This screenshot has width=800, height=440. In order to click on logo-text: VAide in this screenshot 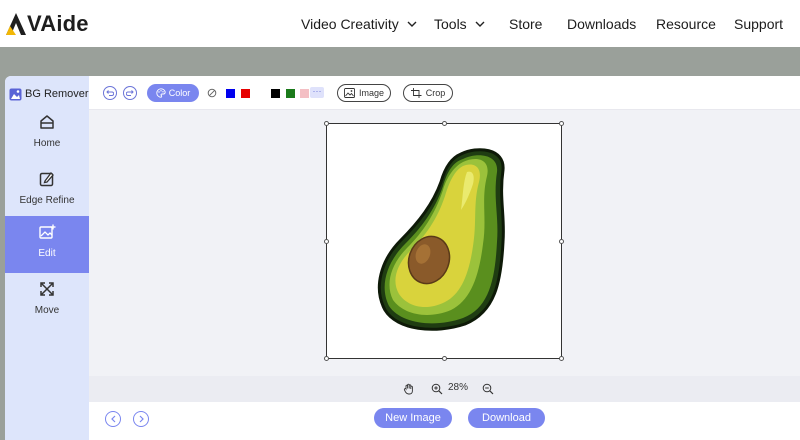, I will do `click(58, 23)`.